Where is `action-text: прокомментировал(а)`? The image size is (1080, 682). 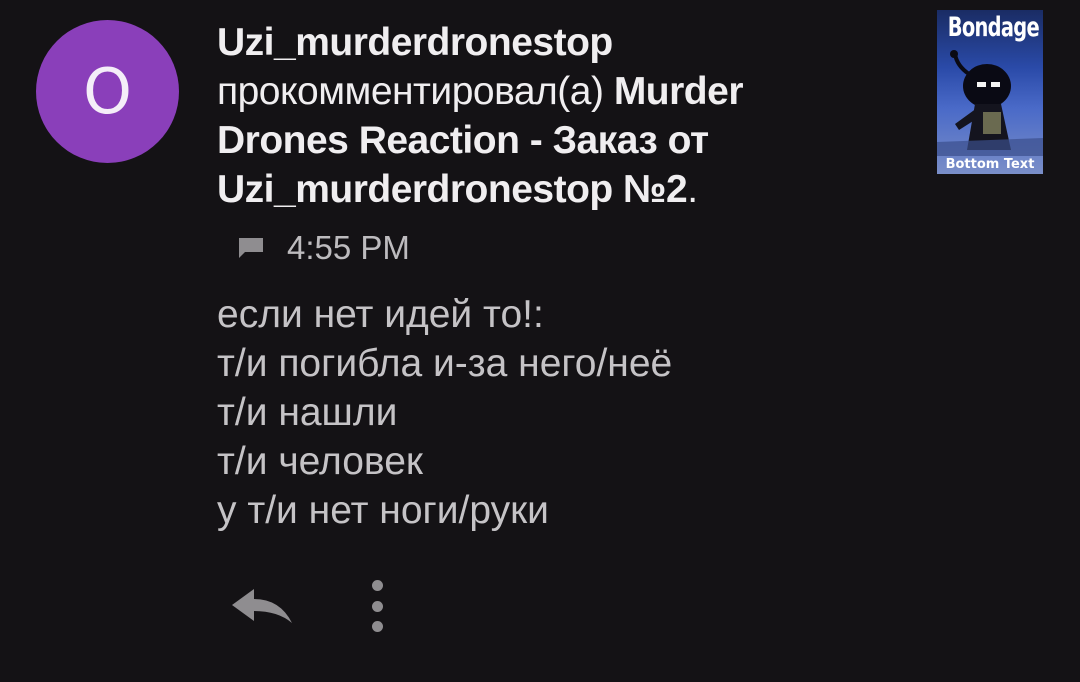
action-text: прокомментировал(а) is located at coordinates (410, 91).